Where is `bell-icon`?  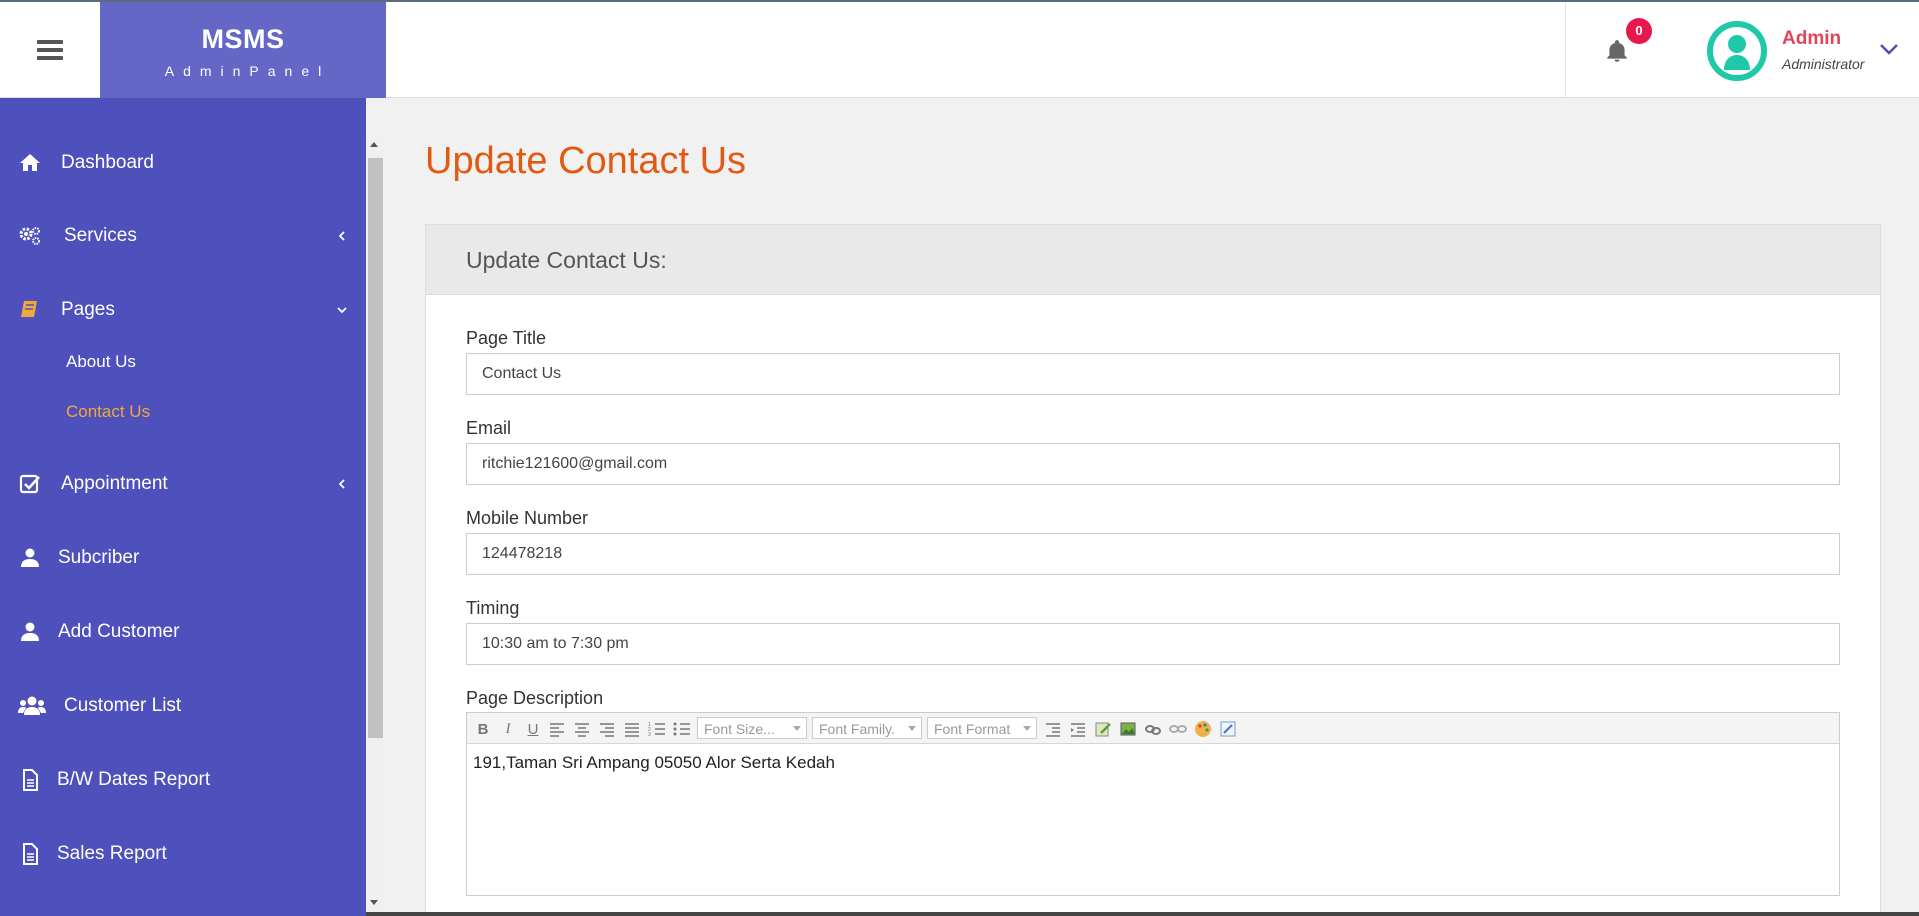 bell-icon is located at coordinates (1617, 51).